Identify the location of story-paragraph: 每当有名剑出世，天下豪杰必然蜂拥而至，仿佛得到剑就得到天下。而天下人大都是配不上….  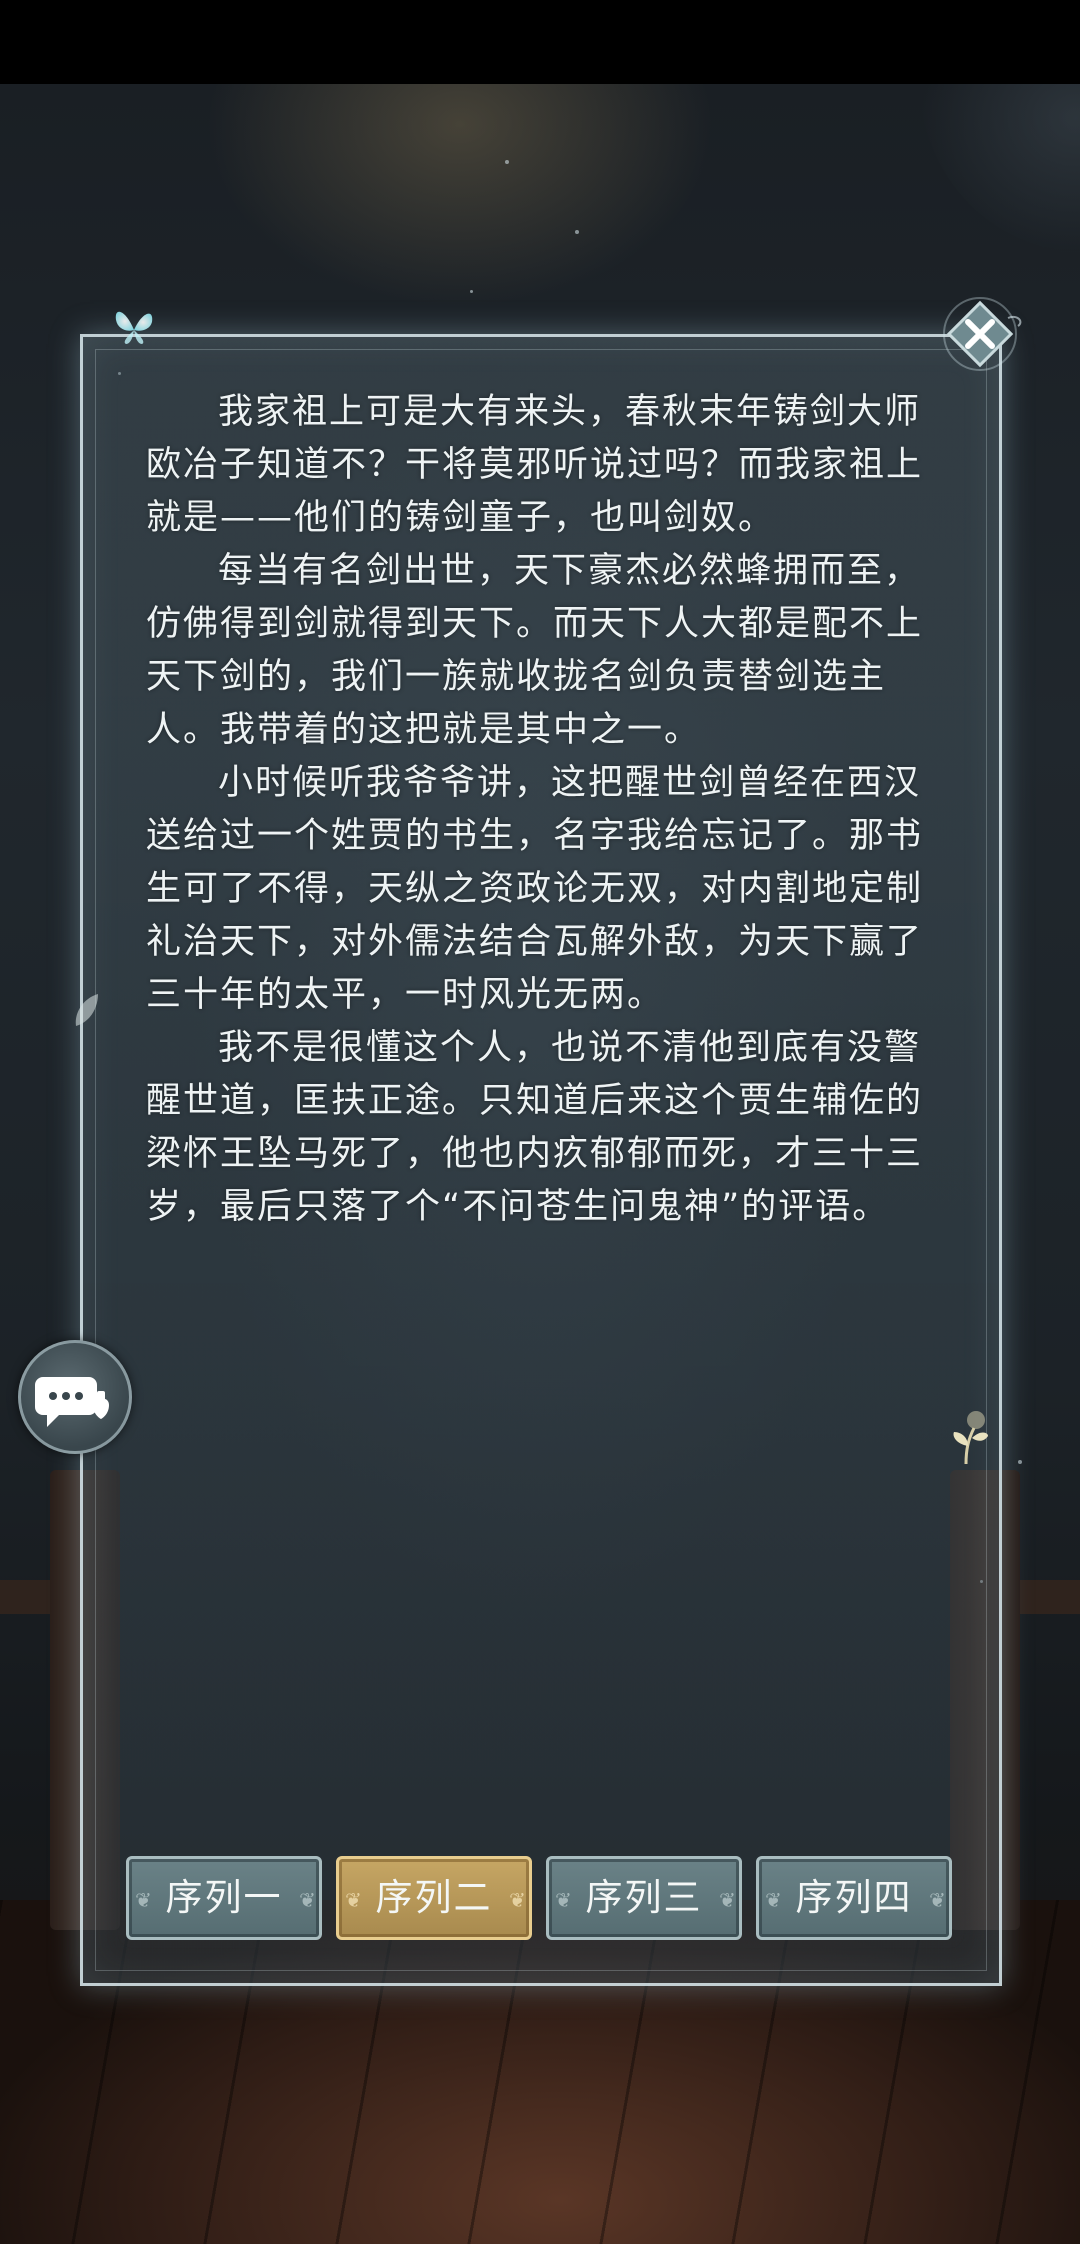
(535, 650).